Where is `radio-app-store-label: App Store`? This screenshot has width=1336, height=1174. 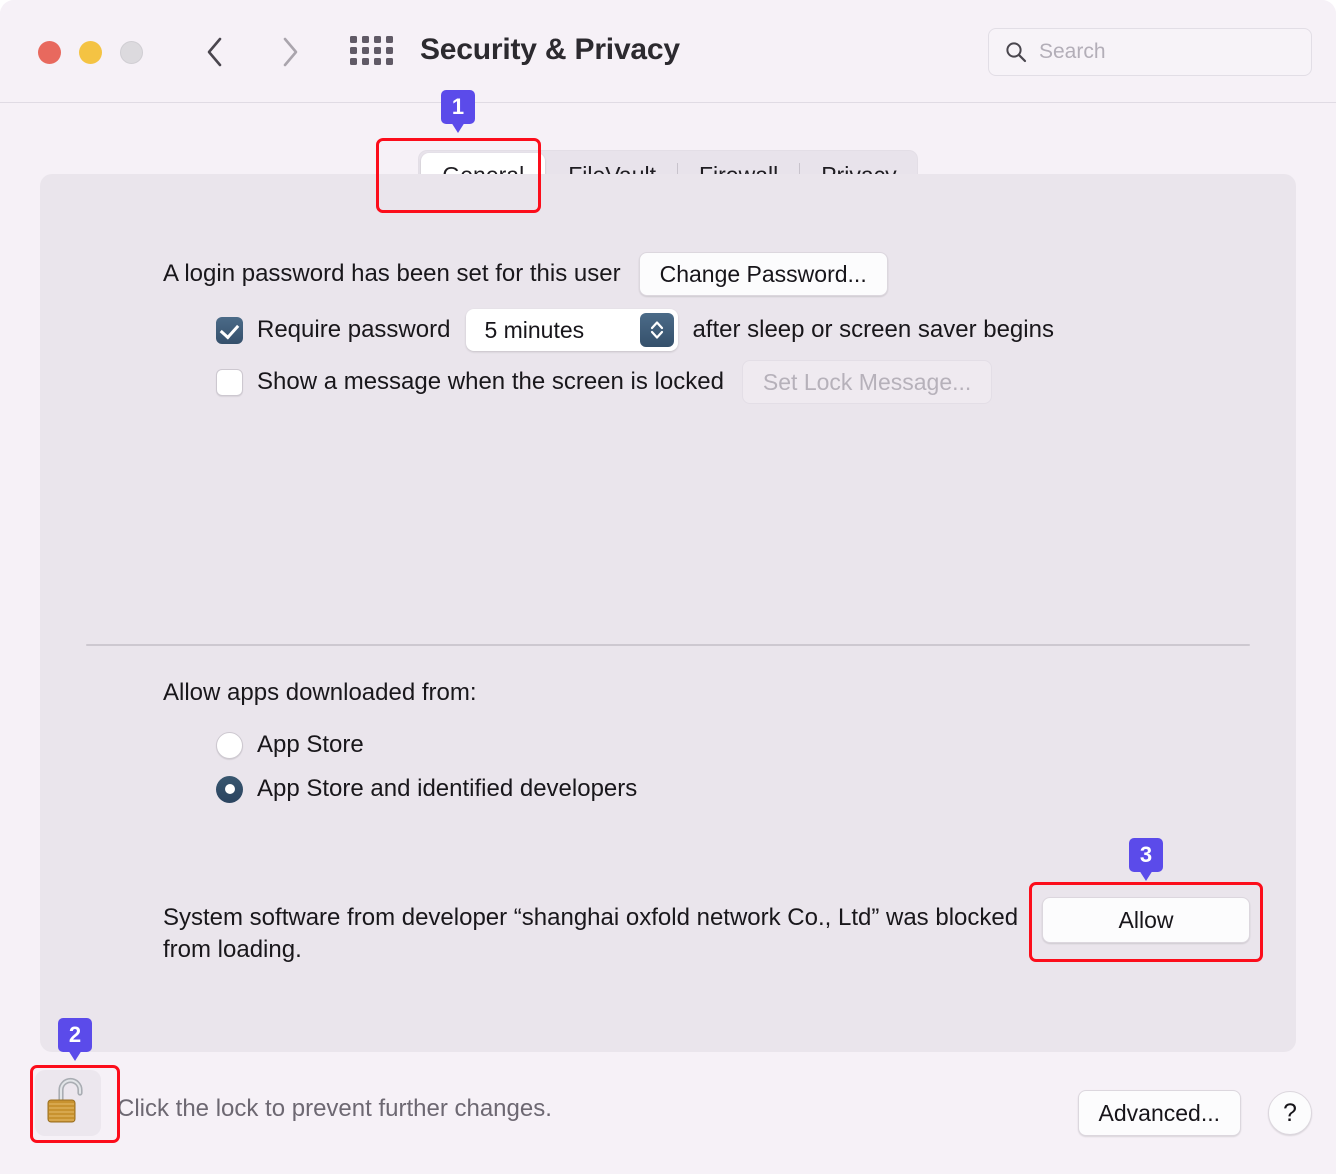
radio-app-store-label: App Store is located at coordinates (310, 744).